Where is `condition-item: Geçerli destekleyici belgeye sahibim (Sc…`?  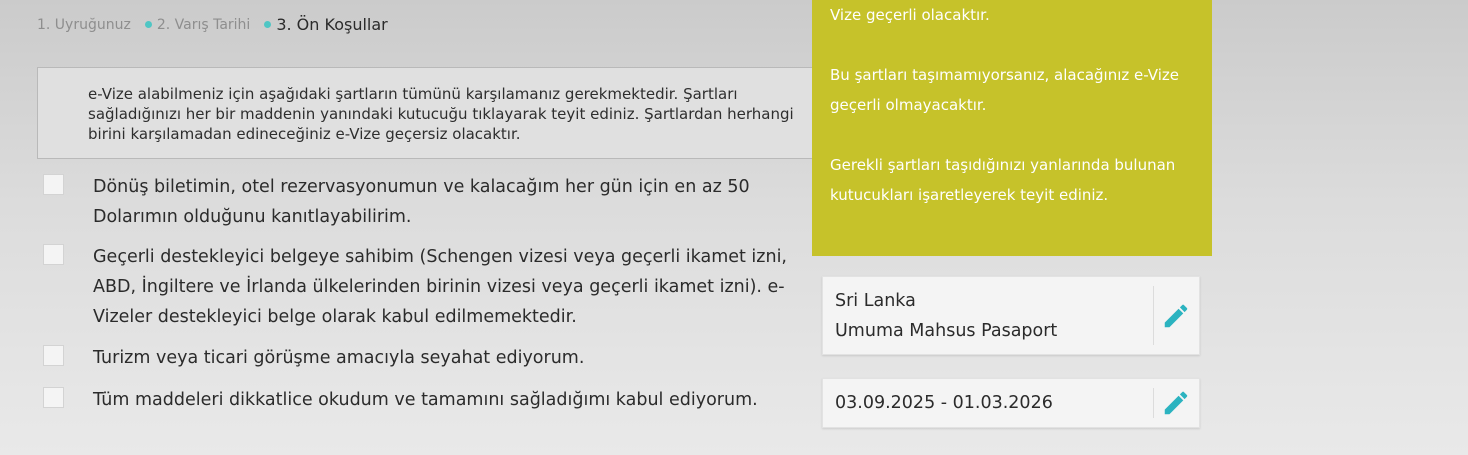 condition-item: Geçerli destekleyici belgeye sahibim (Sc… is located at coordinates (418, 287).